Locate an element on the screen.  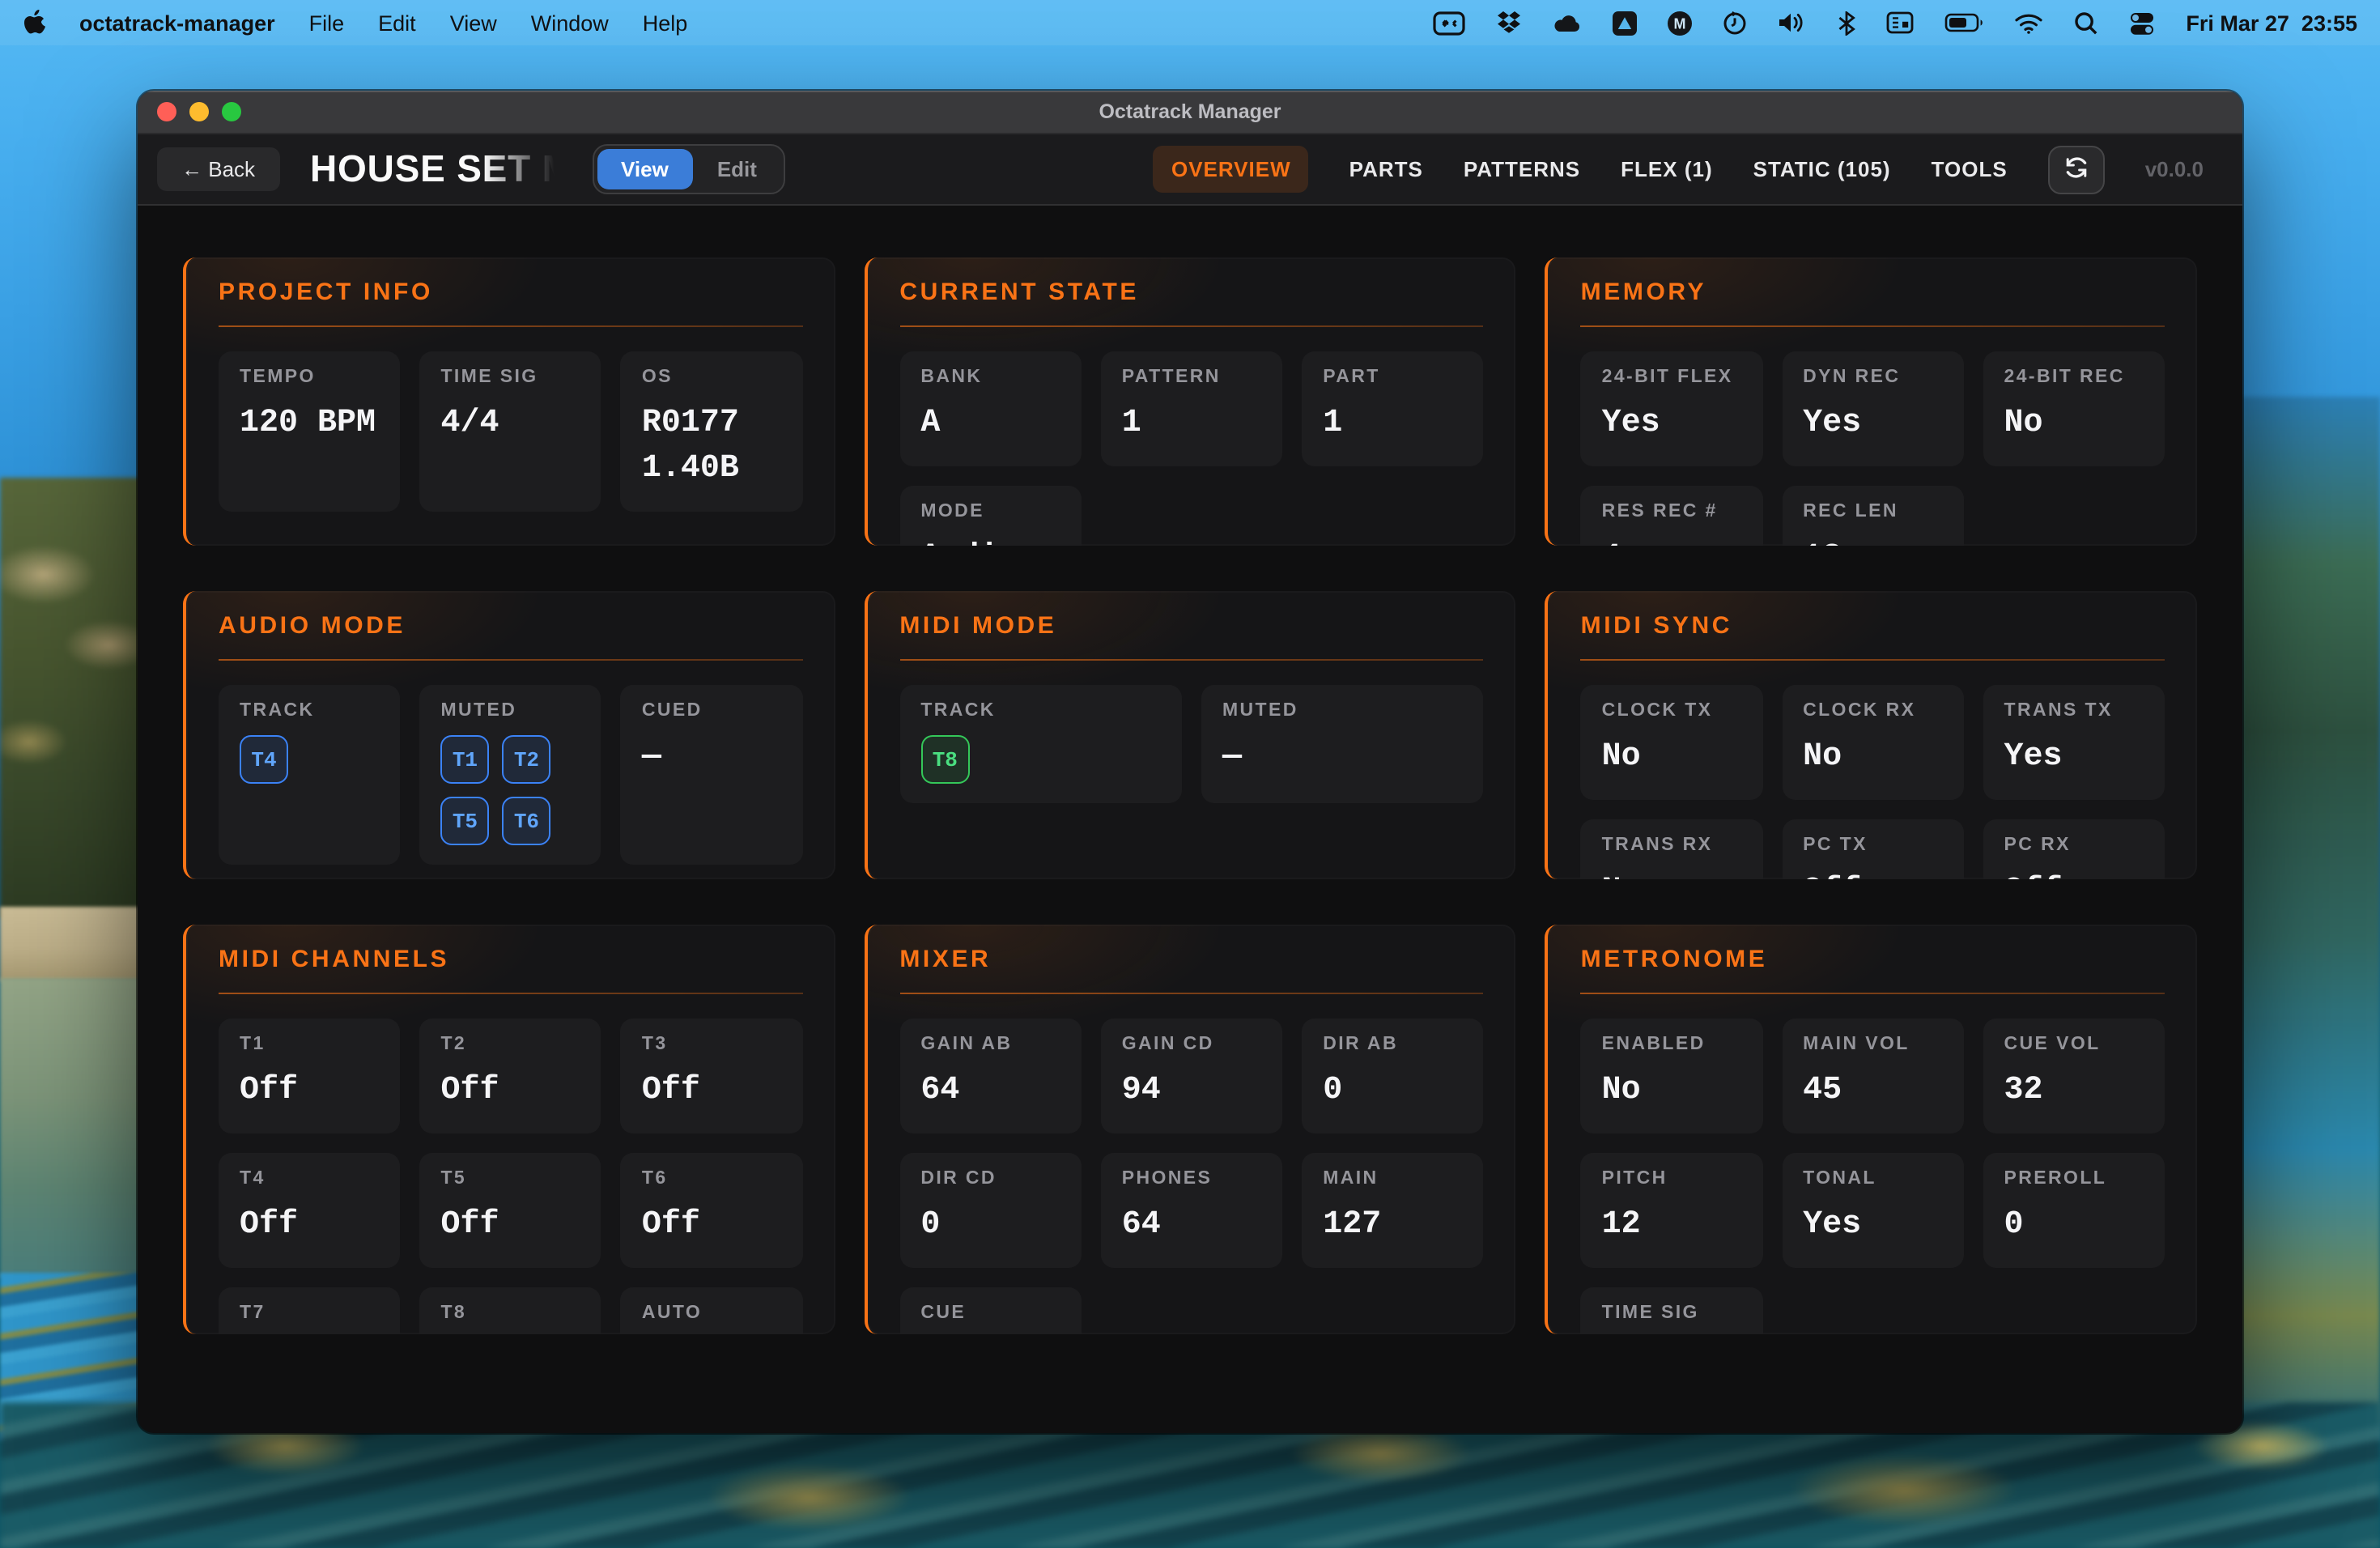
stat-dir-cd: DIR CD 0 is located at coordinates (990, 1210).